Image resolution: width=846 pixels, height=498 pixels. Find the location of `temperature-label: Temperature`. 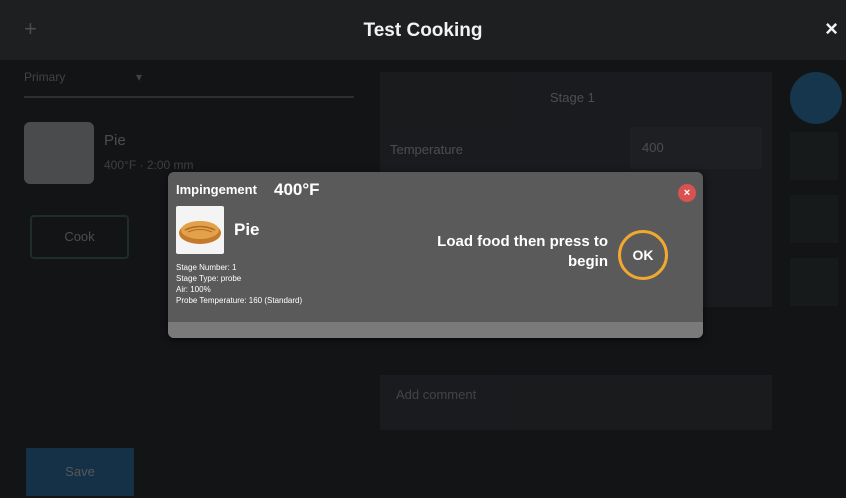

temperature-label: Temperature is located at coordinates (426, 149).